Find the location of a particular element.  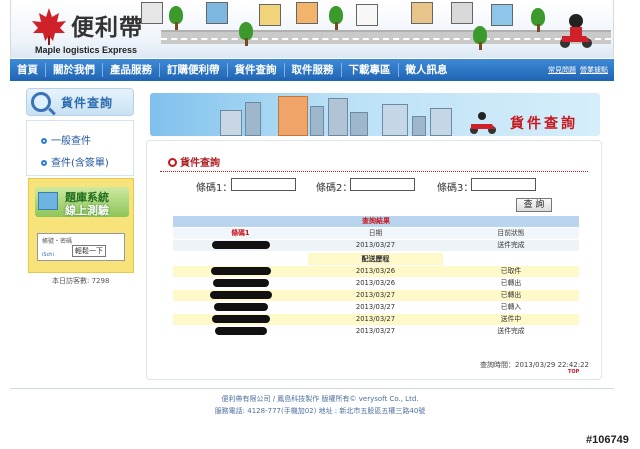

online-quiz-promo: 題庫系統 線上測驗 帳號・密碼 輕鬆一下 iSchi is located at coordinates (81, 225).